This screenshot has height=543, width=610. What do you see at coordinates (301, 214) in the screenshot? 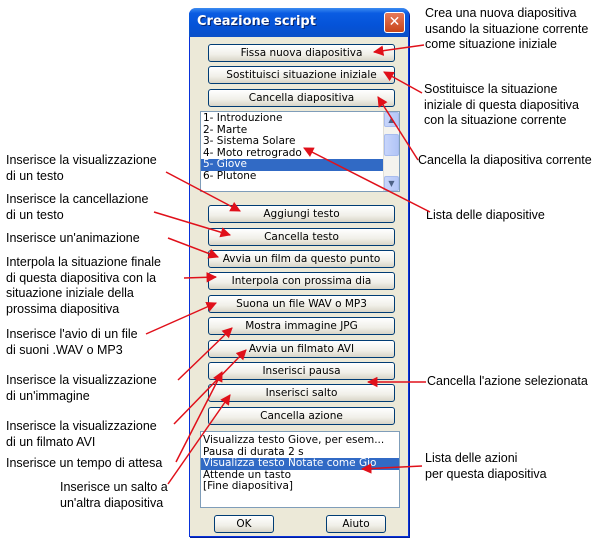
I see `add-text-button: Aggiungi testo` at bounding box center [301, 214].